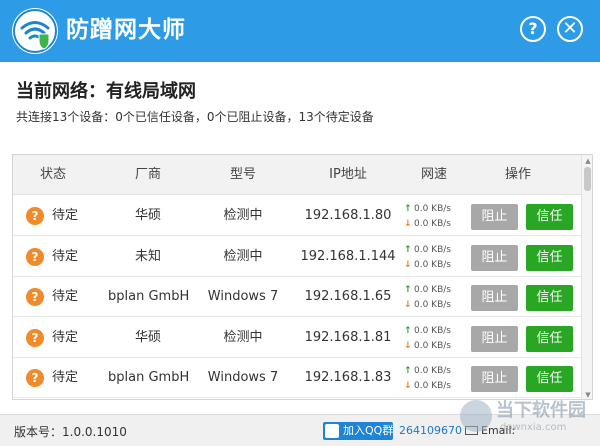 This screenshot has height=446, width=600. What do you see at coordinates (348, 377) in the screenshot?
I see `ip-cell: 192.168.1.83` at bounding box center [348, 377].